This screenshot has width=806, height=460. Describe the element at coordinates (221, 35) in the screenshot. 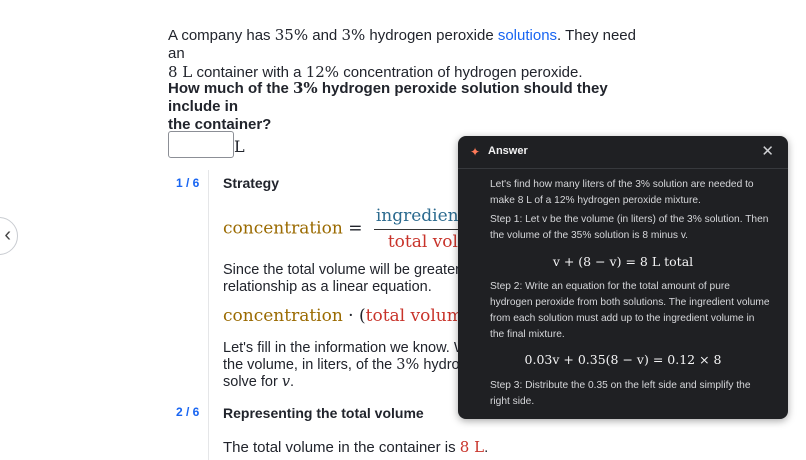

I see `problem-text: A company has` at that location.